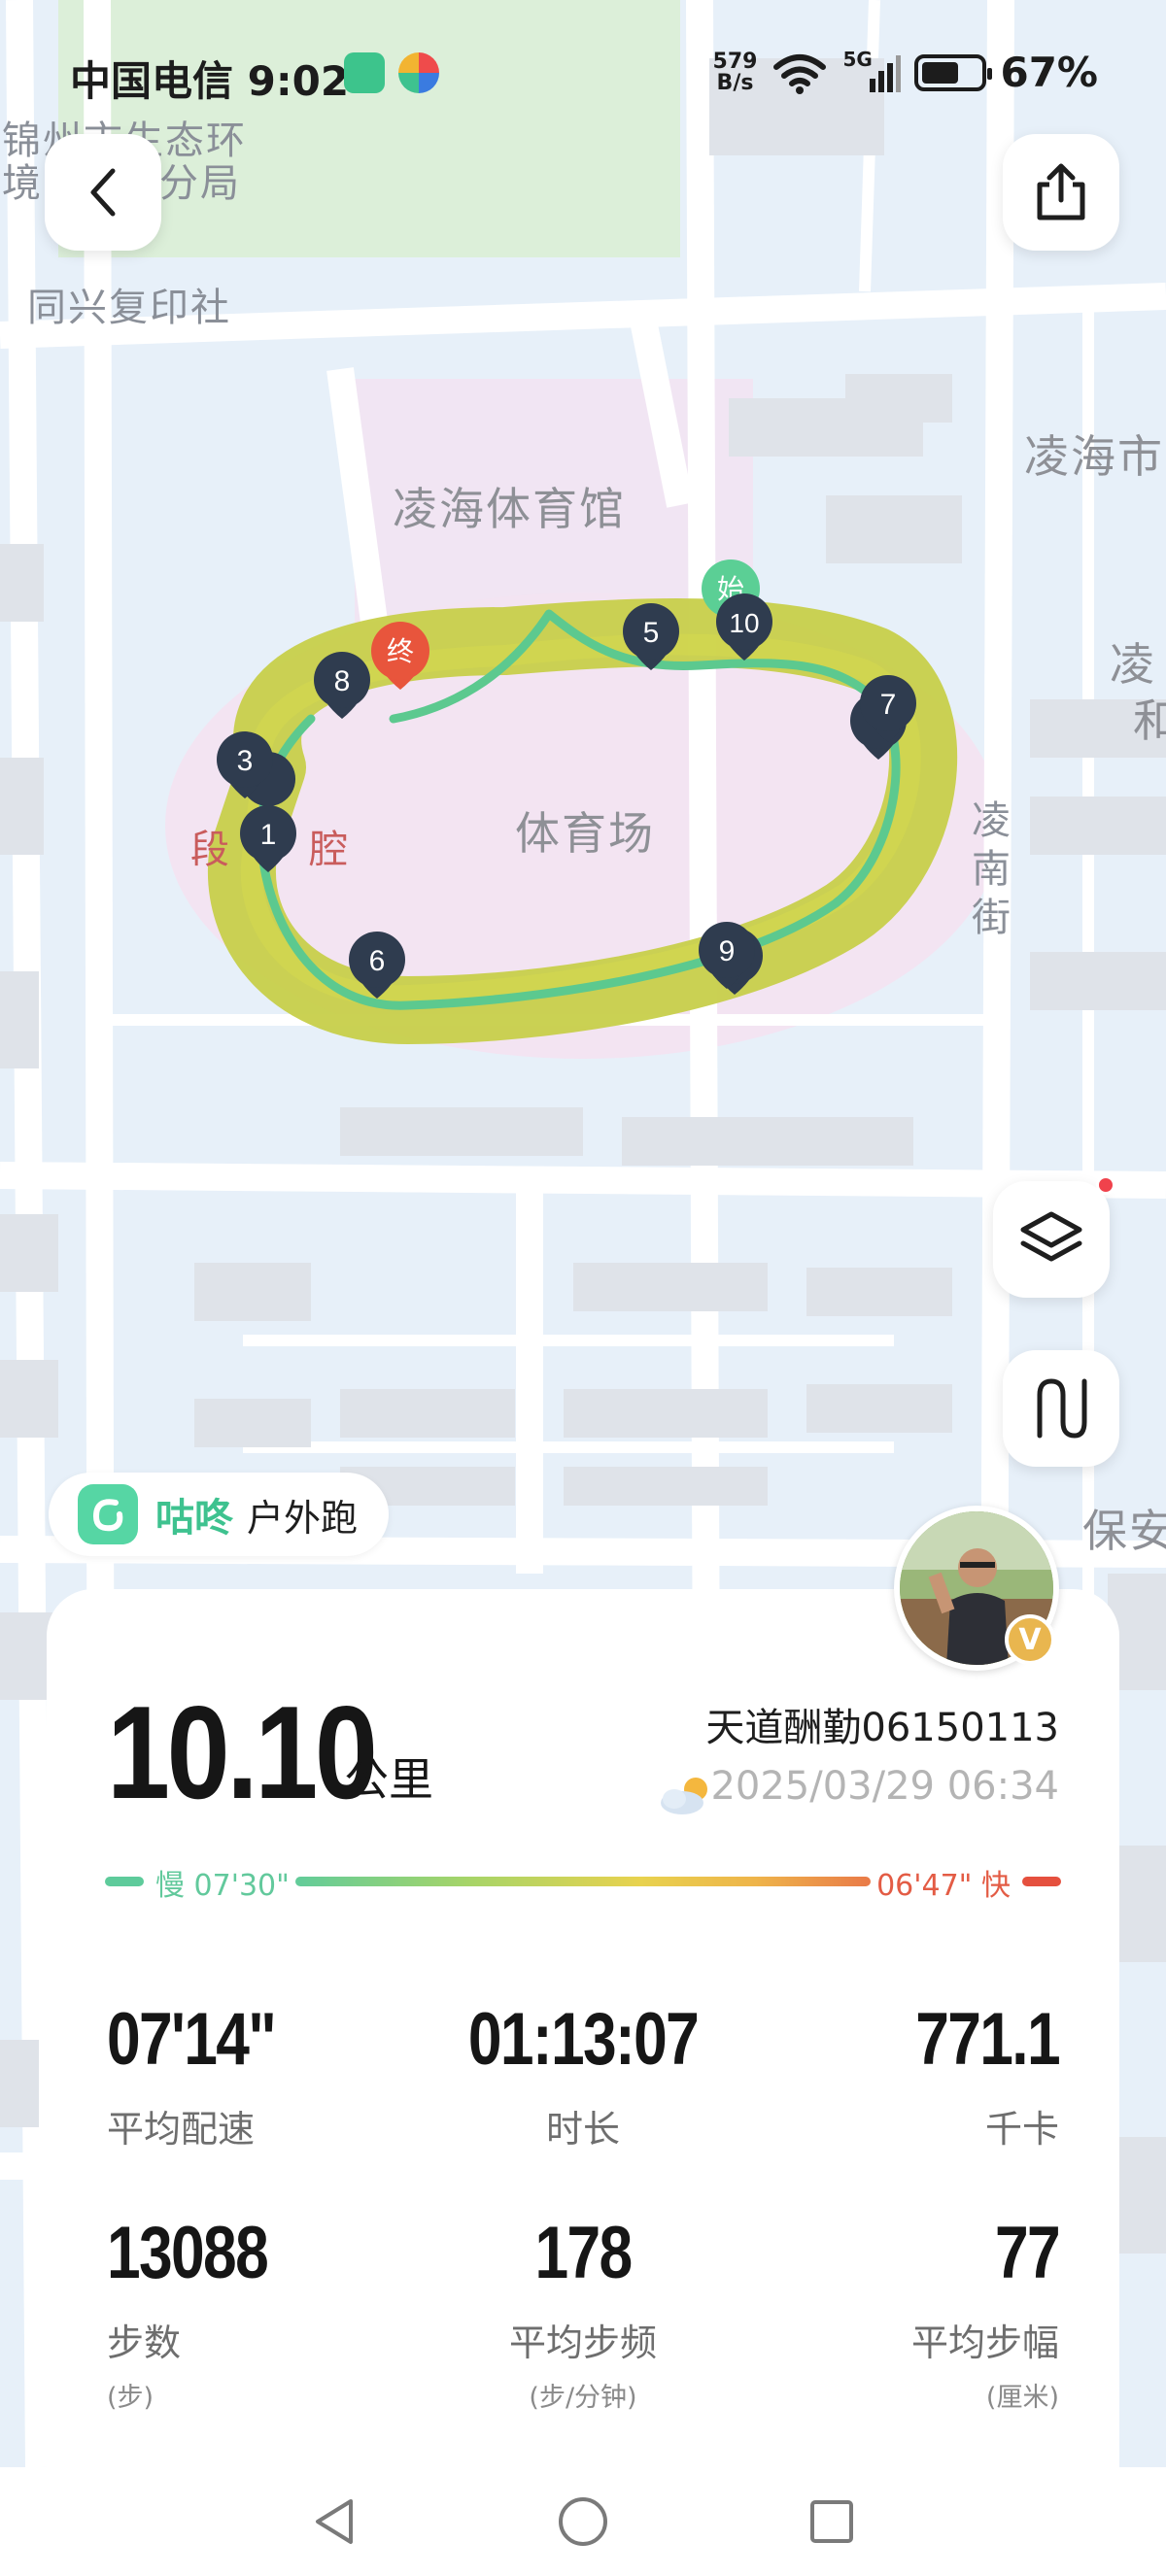  What do you see at coordinates (303, 1518) in the screenshot?
I see `sport-type: 户外跑` at bounding box center [303, 1518].